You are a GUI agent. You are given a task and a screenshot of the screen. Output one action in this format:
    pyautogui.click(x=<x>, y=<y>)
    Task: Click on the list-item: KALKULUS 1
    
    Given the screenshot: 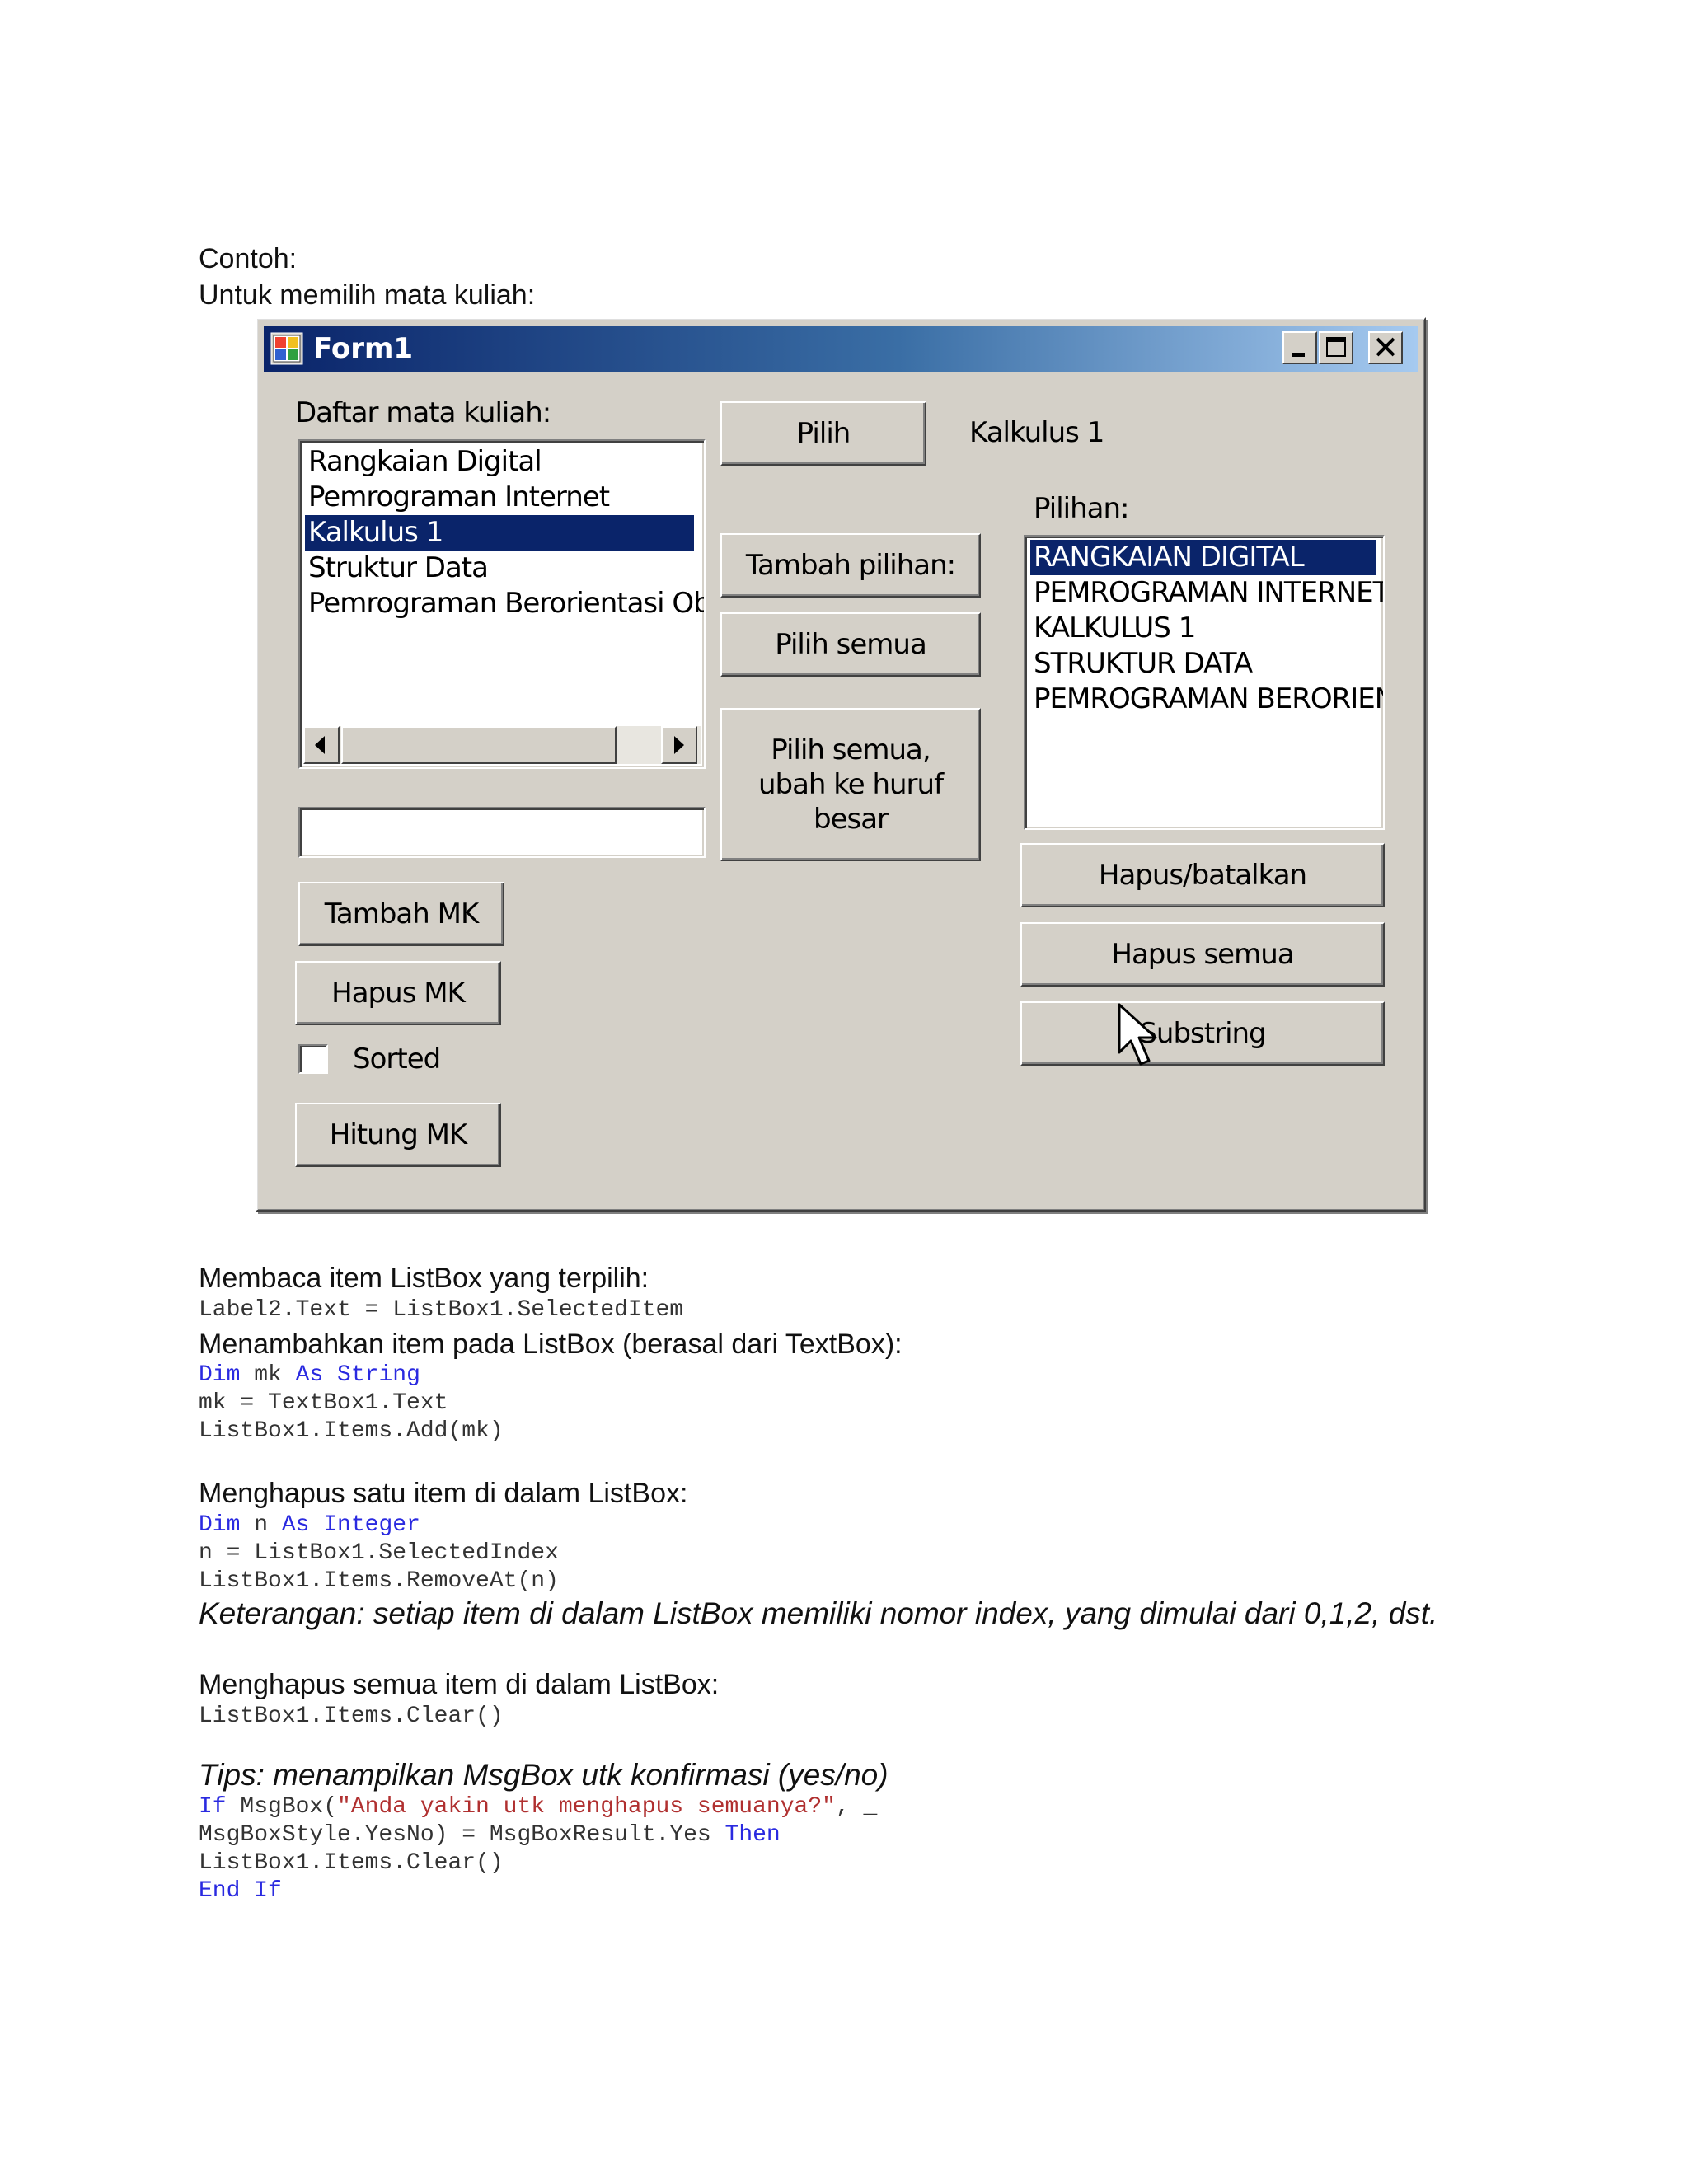 What is the action you would take?
    pyautogui.click(x=1113, y=628)
    